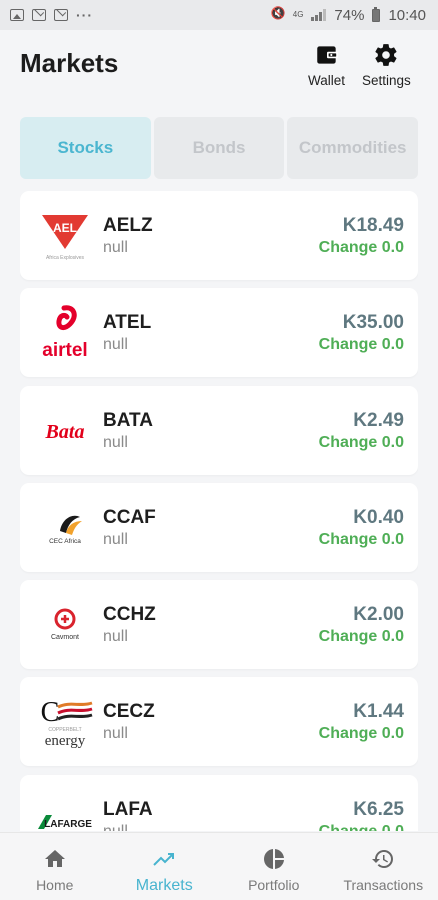 The width and height of the screenshot is (438, 900). Describe the element at coordinates (65, 741) in the screenshot. I see `copperbelt-logo-text: energy` at that location.